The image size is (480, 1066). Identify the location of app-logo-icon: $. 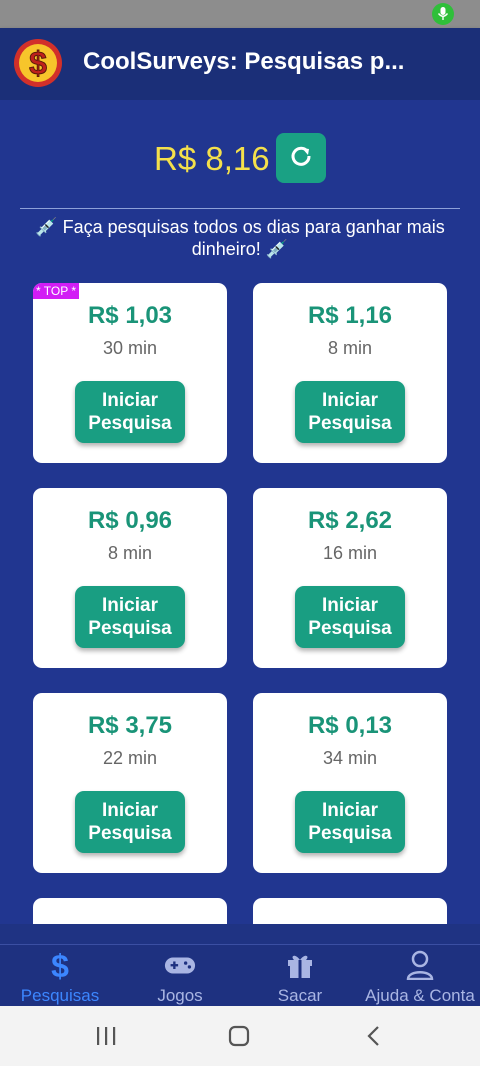
(38, 63).